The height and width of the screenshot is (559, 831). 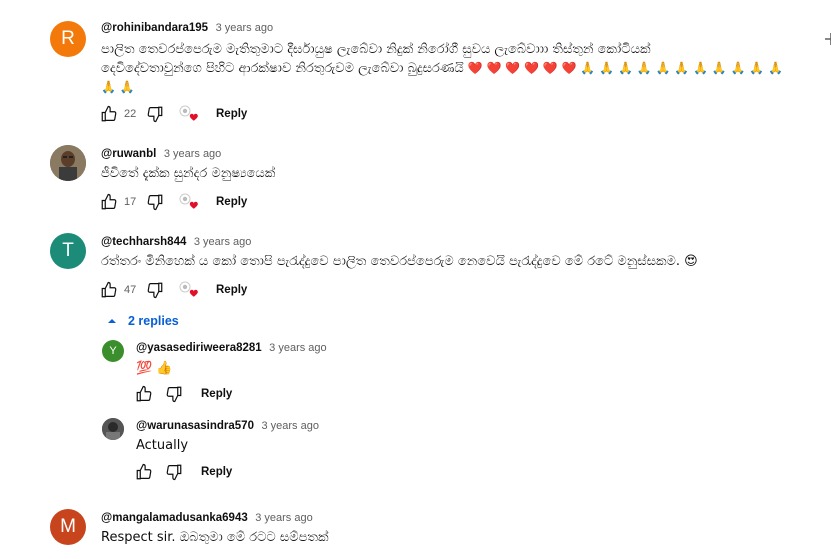 What do you see at coordinates (112, 321) in the screenshot?
I see `chevron-up-icon` at bounding box center [112, 321].